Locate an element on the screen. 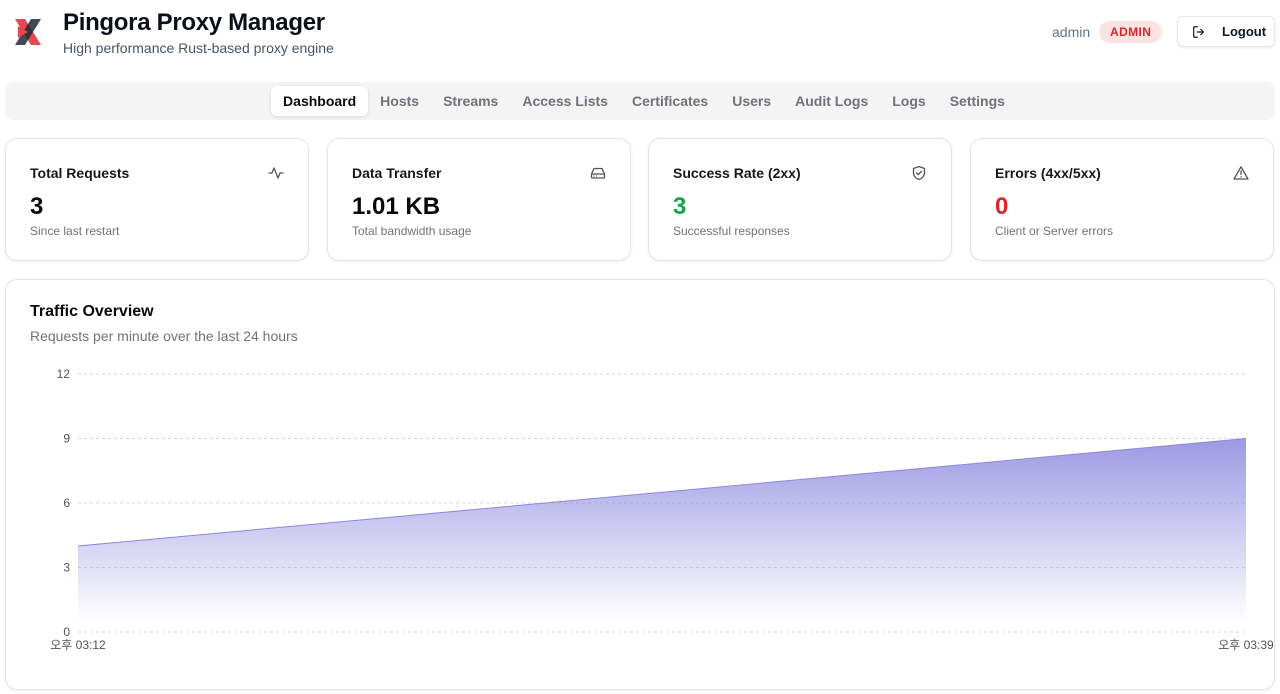 The height and width of the screenshot is (694, 1280). logout-button: Logout is located at coordinates (1226, 31).